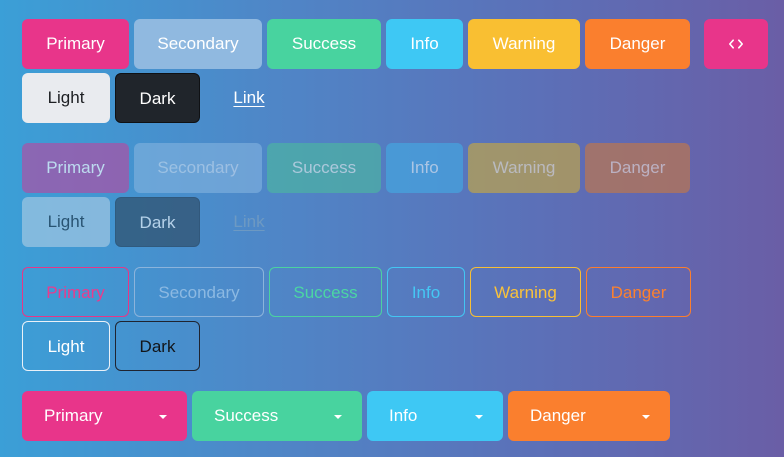 The height and width of the screenshot is (457, 784). I want to click on light-button: Light, so click(66, 98).